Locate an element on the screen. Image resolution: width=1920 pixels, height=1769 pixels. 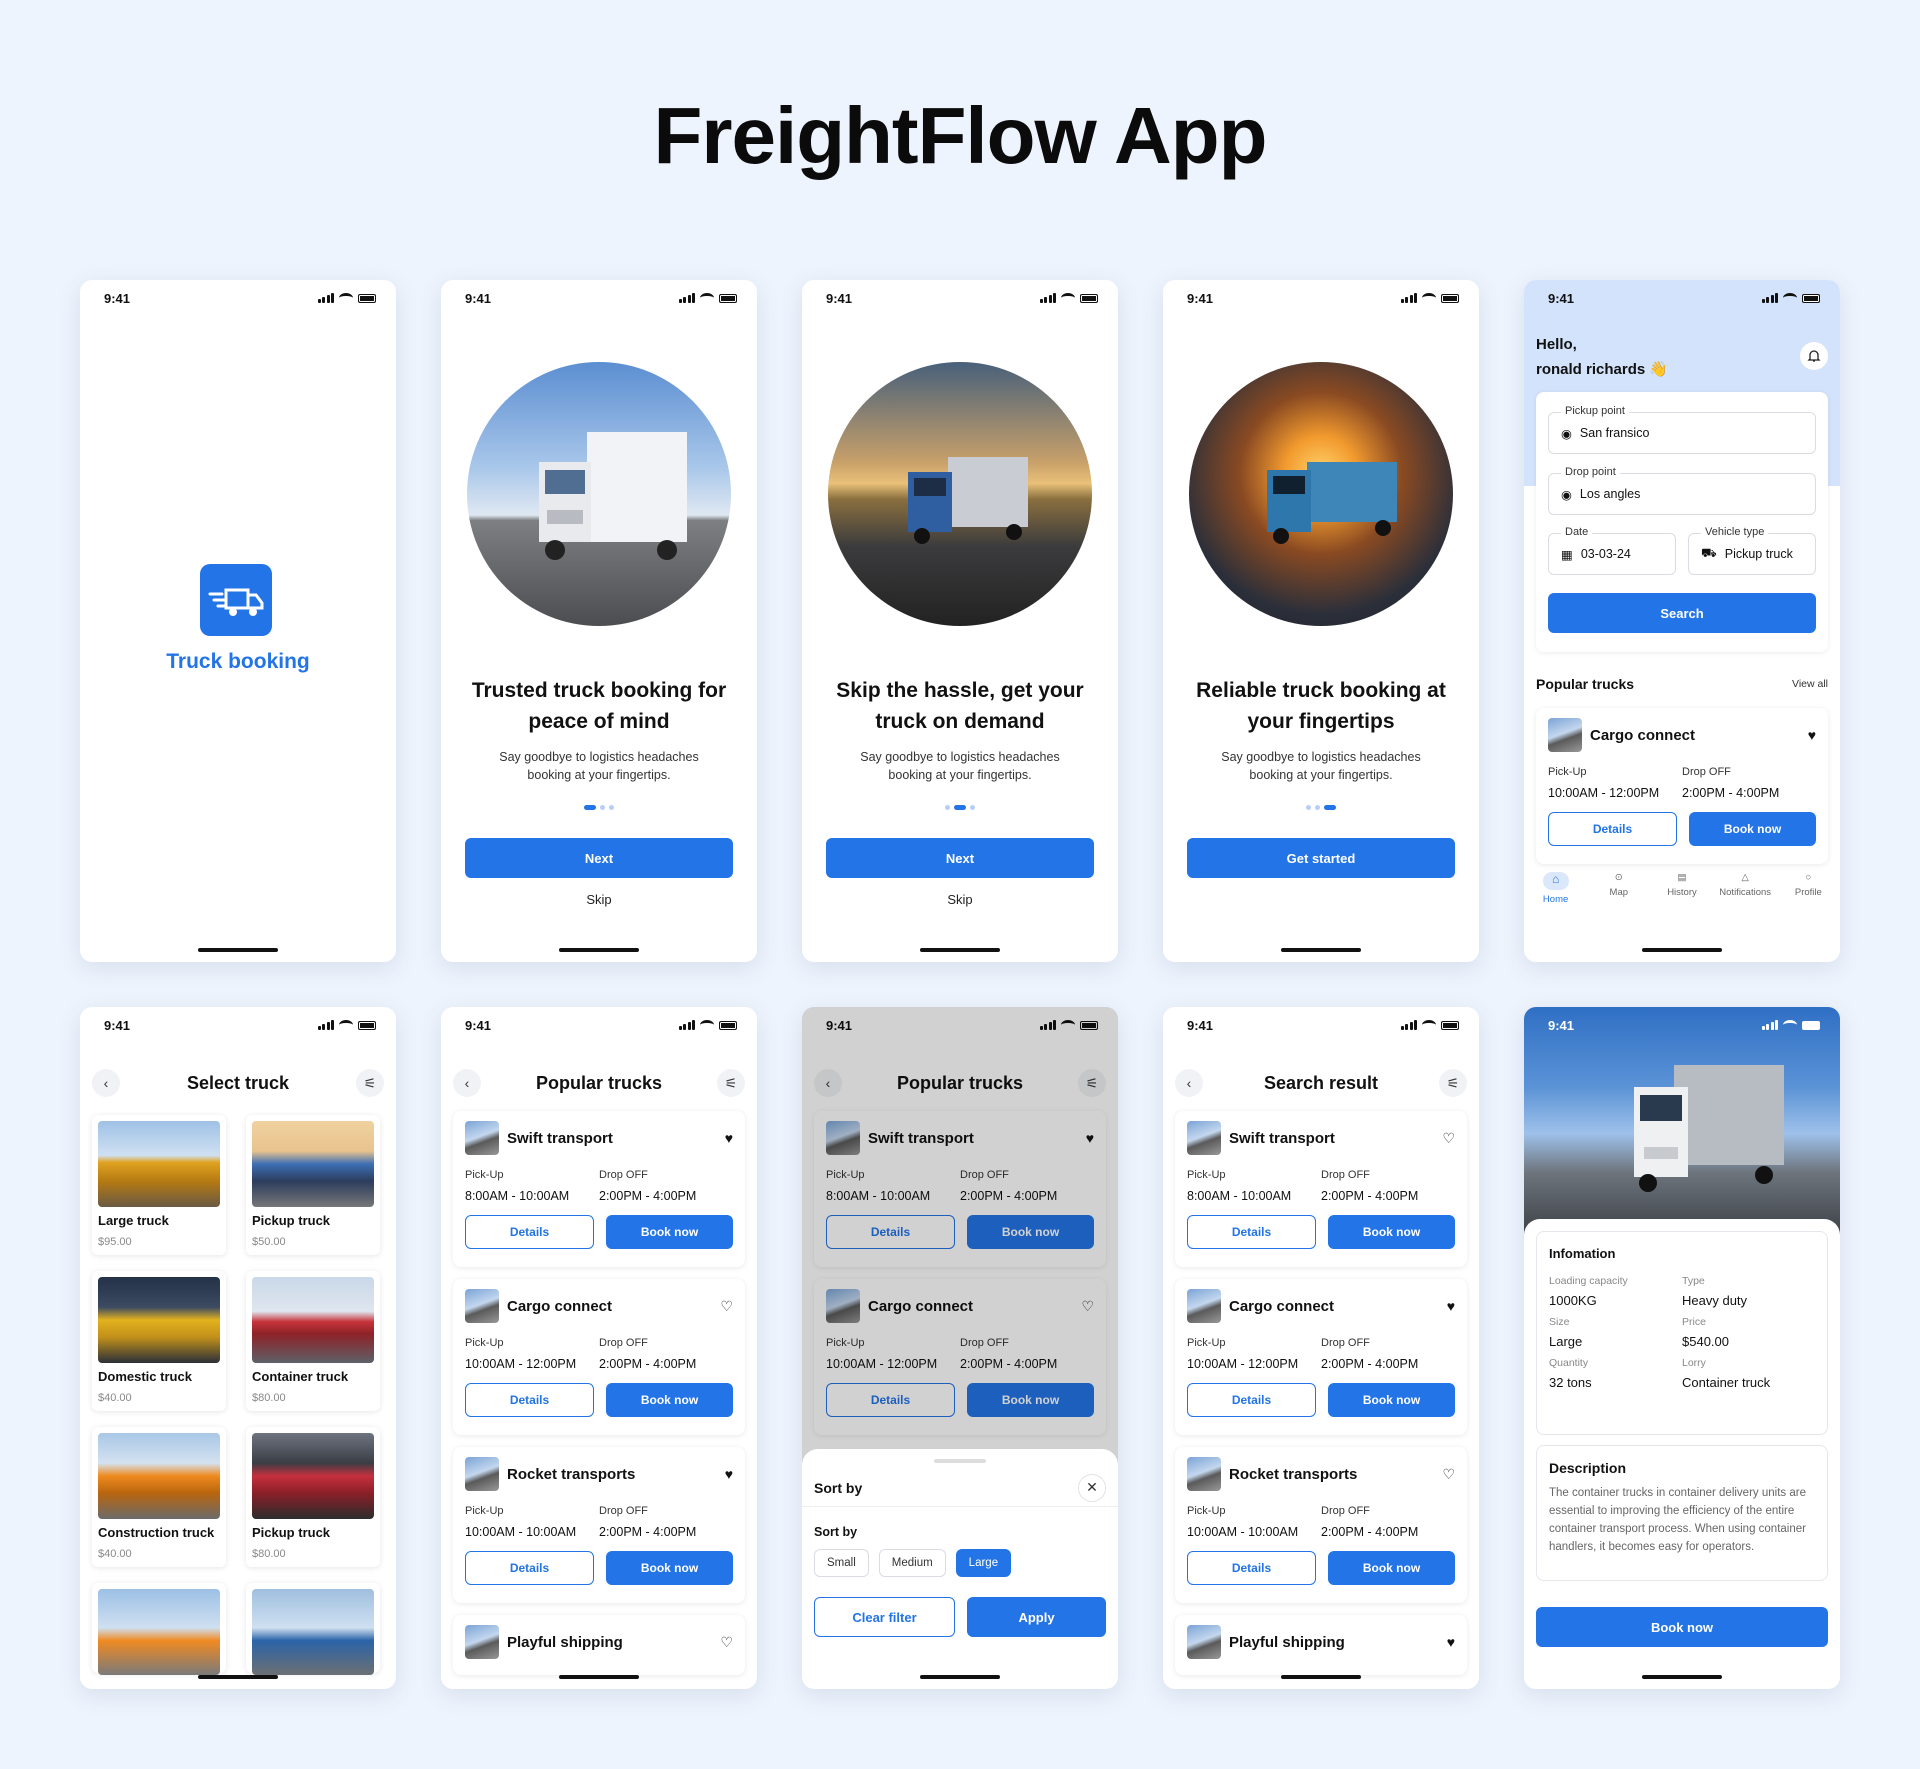
truck-option: Container truck $80.00 is located at coordinates (313, 1341).